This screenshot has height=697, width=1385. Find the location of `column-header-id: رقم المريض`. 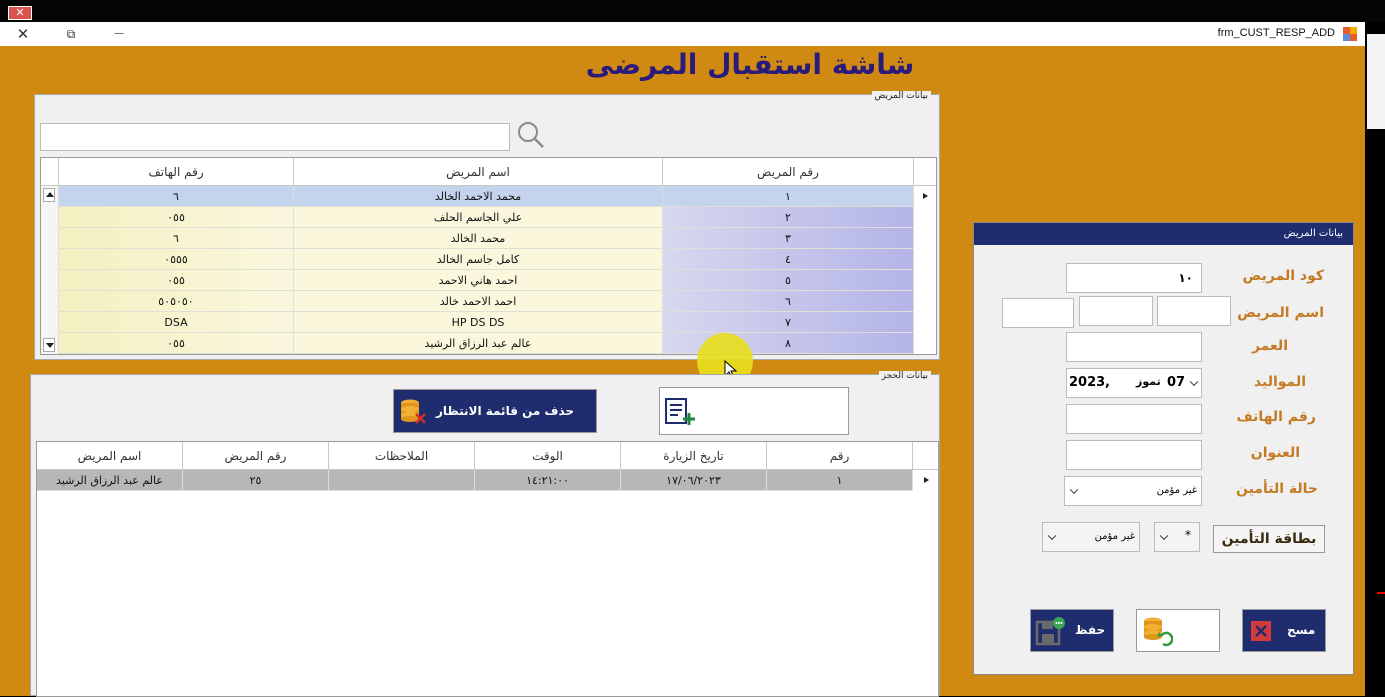

column-header-id: رقم المريض is located at coordinates (788, 172).